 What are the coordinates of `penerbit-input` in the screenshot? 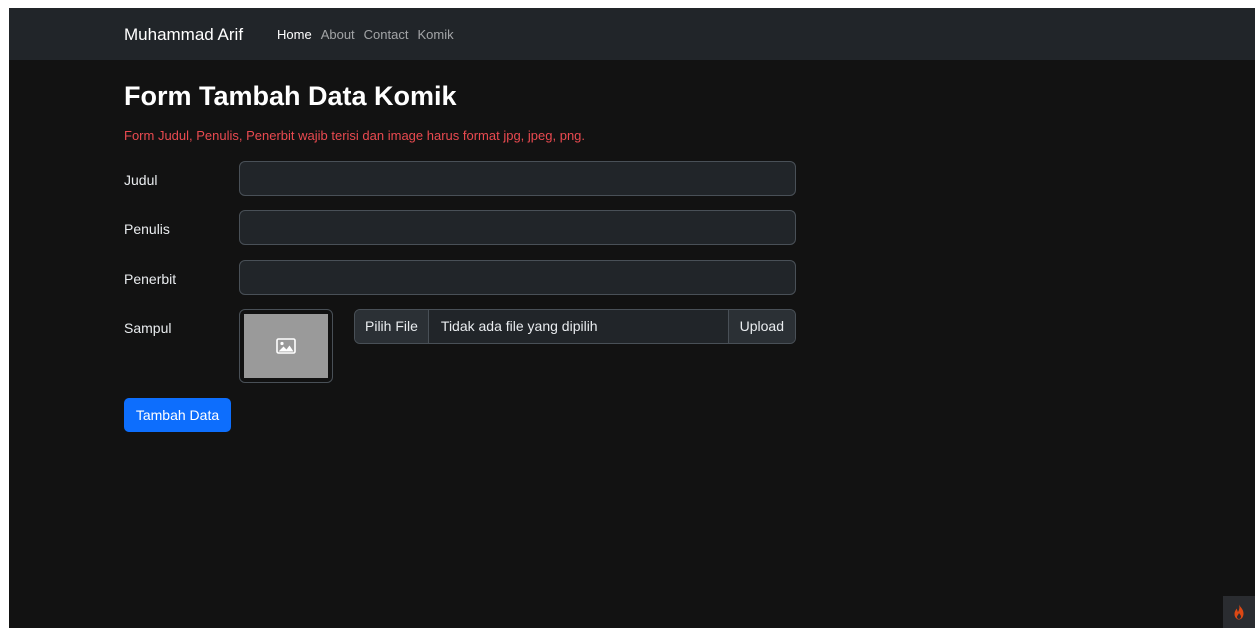 It's located at (517, 277).